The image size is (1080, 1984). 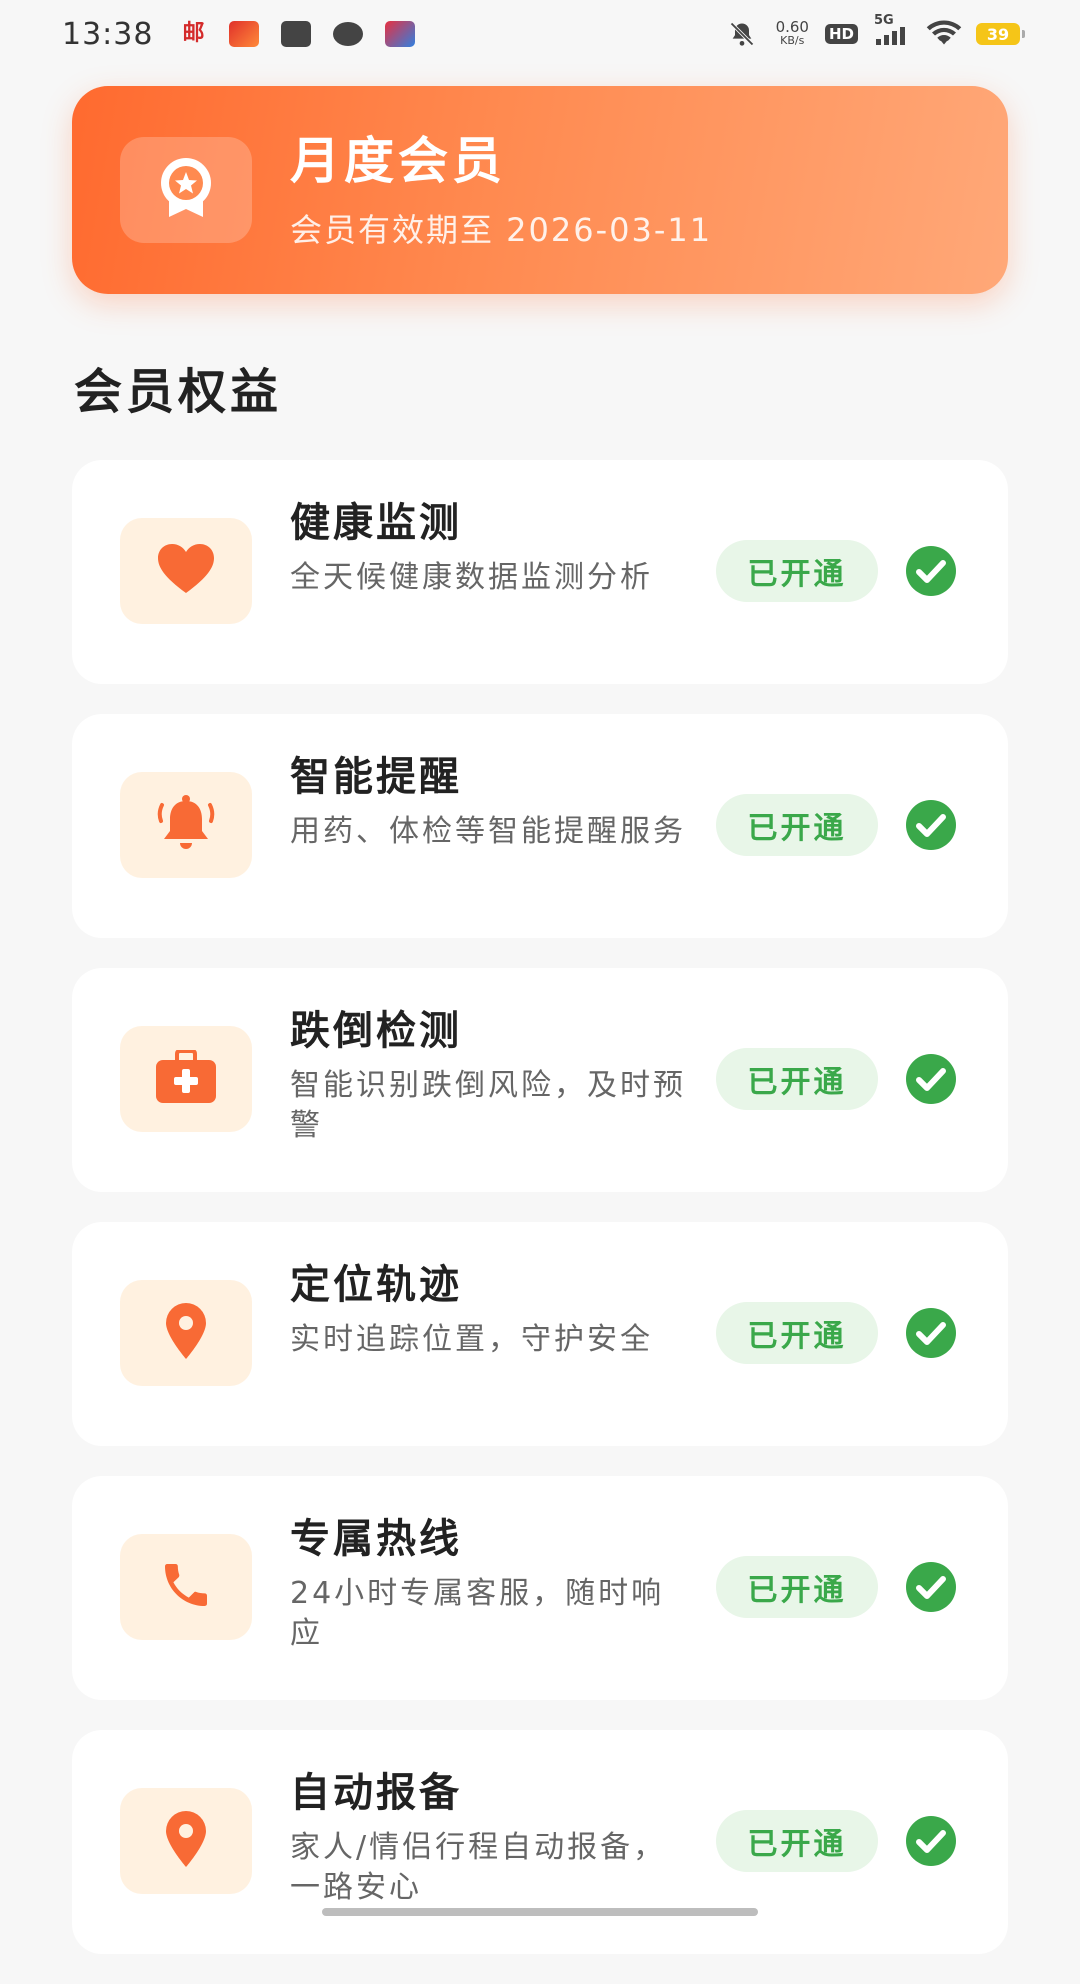 I want to click on medal-star-icon, so click(x=186, y=190).